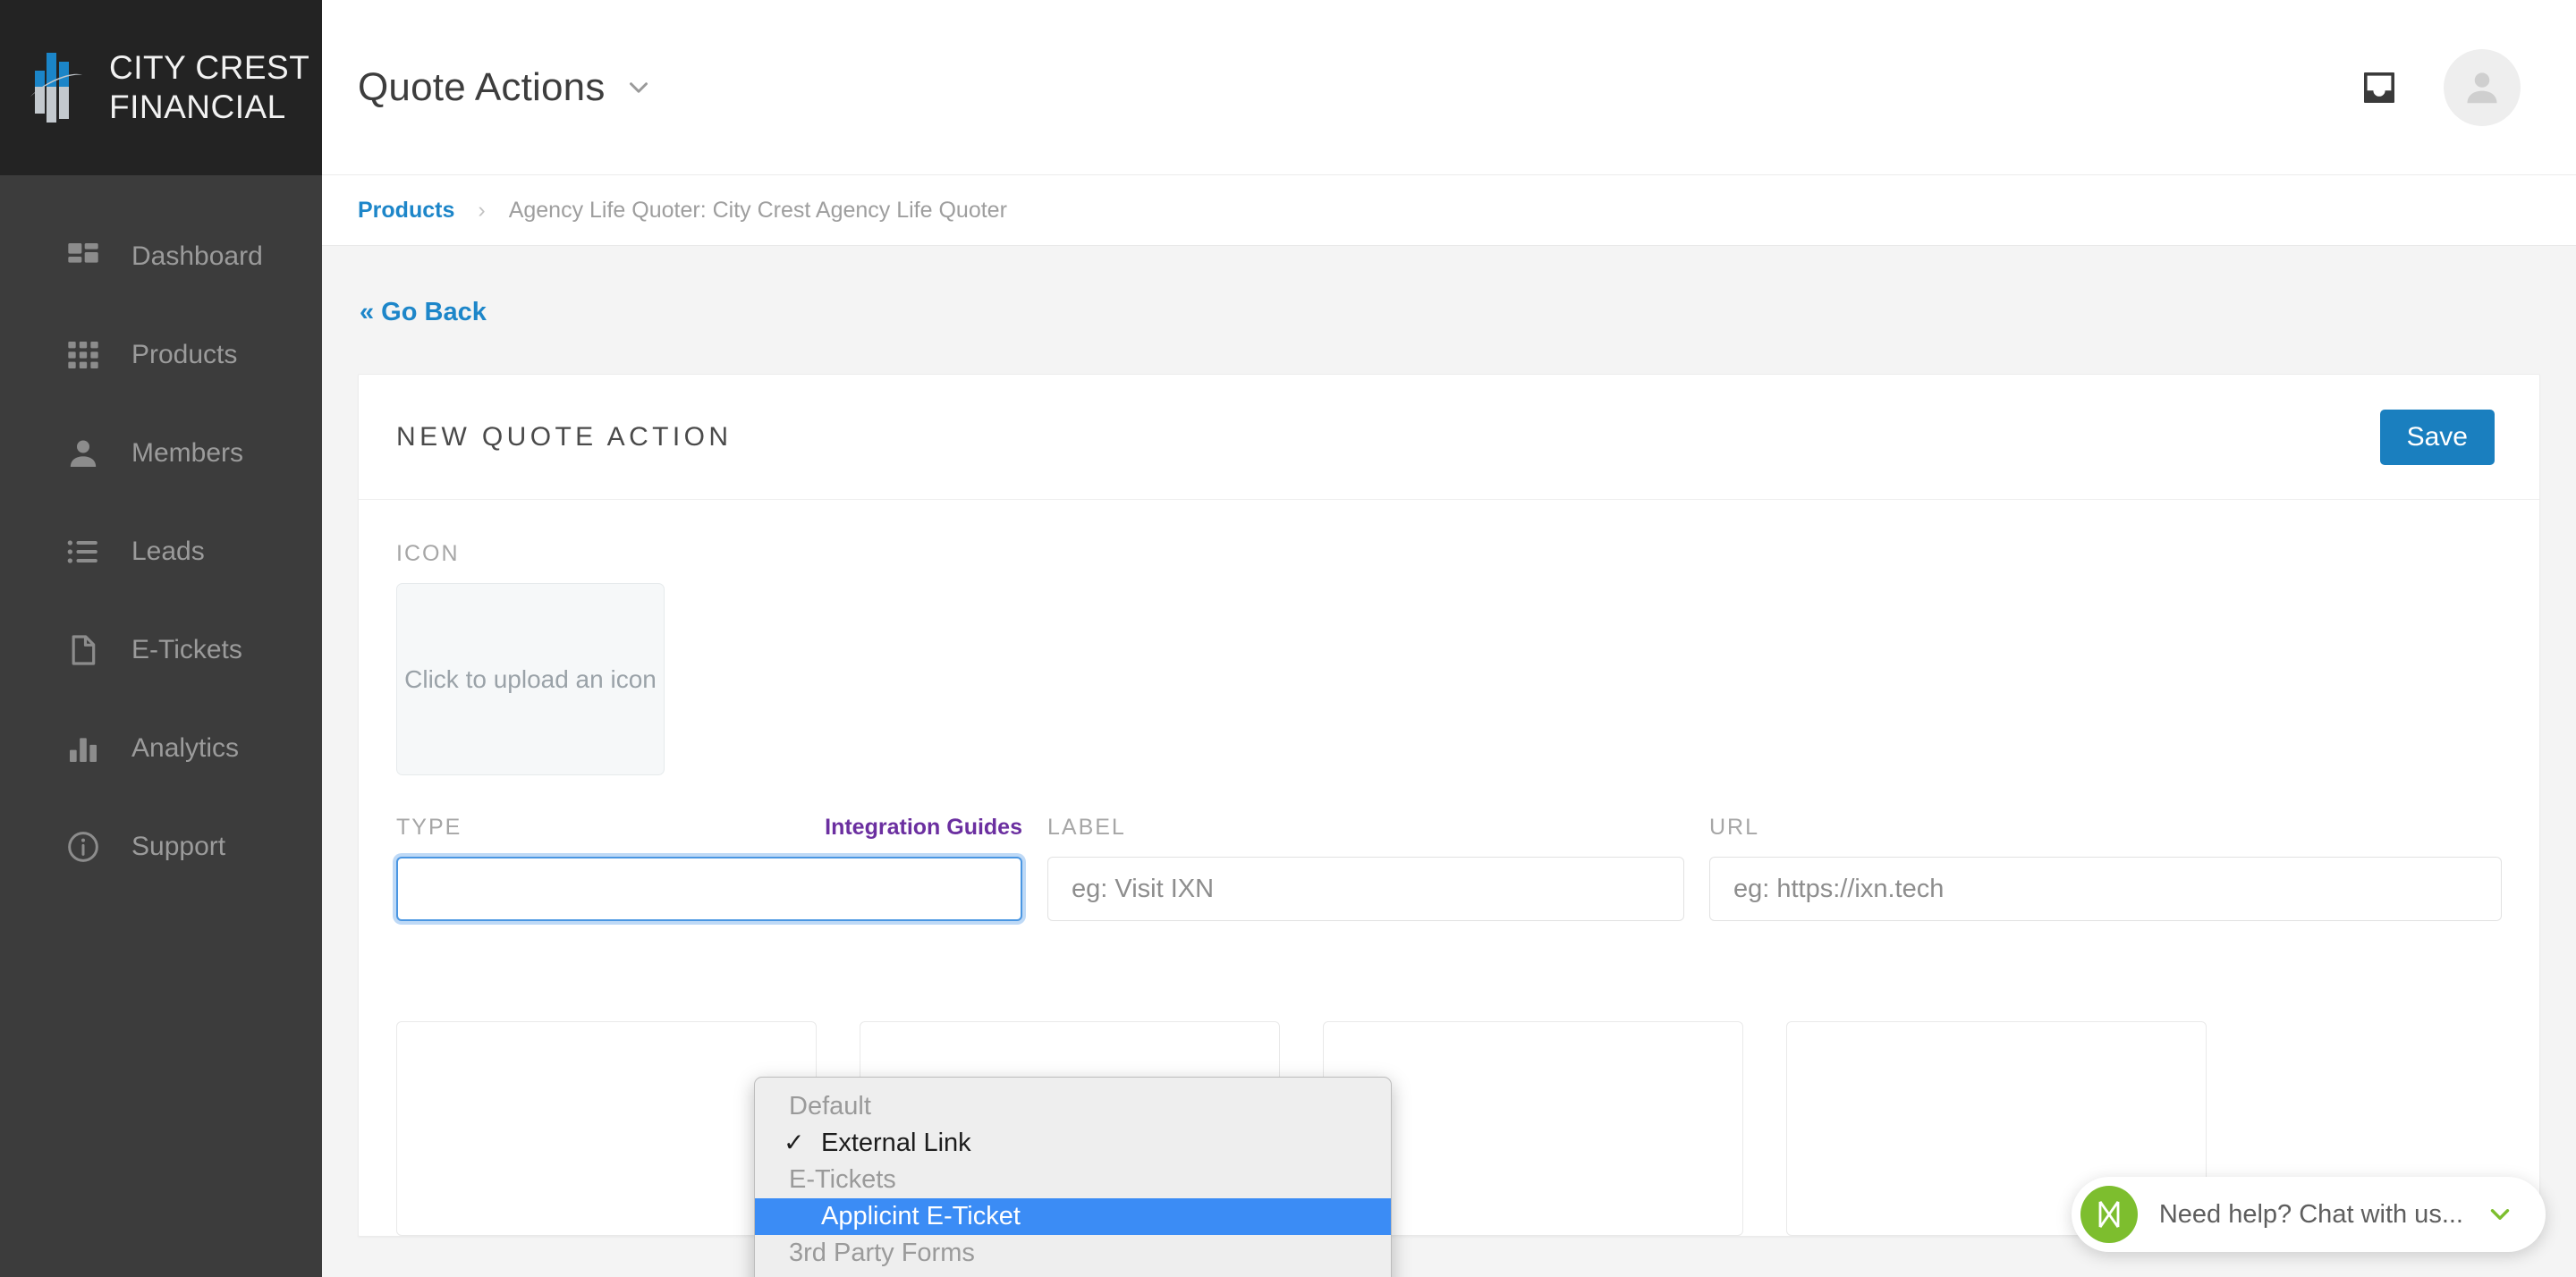 This screenshot has height=1277, width=2576. I want to click on inbox-icon, so click(2379, 87).